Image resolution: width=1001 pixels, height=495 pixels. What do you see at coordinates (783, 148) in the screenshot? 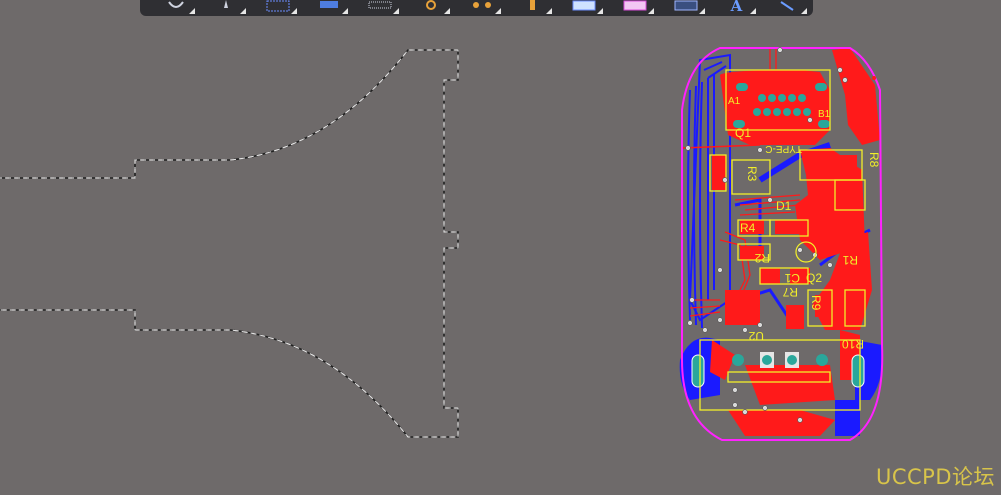
I see `label-type-c: TYPE-C` at bounding box center [783, 148].